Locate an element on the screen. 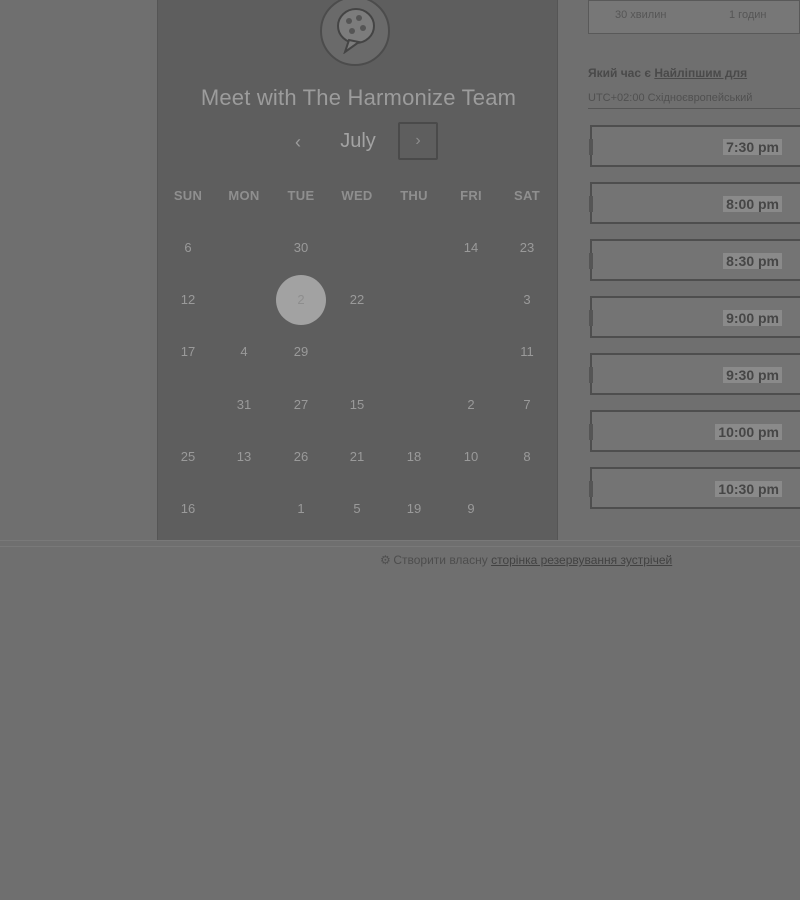 The width and height of the screenshot is (800, 900). calendar-day: 27 is located at coordinates (301, 405).